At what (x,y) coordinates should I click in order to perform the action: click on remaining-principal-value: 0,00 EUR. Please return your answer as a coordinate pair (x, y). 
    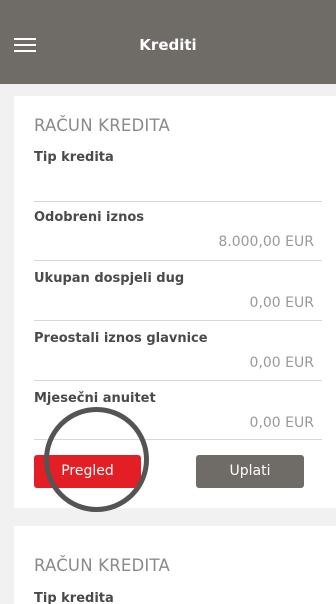
    Looking at the image, I should click on (281, 363).